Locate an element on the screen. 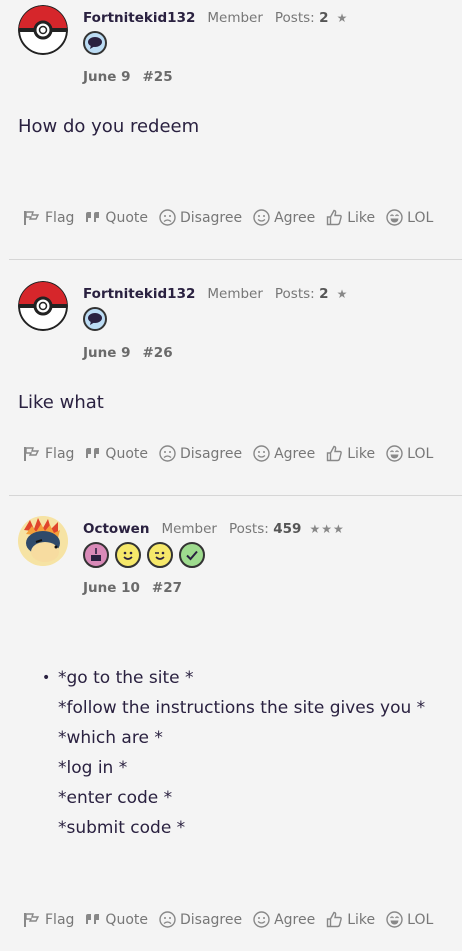 This screenshot has width=462, height=951. posts-count: 2 is located at coordinates (324, 18).